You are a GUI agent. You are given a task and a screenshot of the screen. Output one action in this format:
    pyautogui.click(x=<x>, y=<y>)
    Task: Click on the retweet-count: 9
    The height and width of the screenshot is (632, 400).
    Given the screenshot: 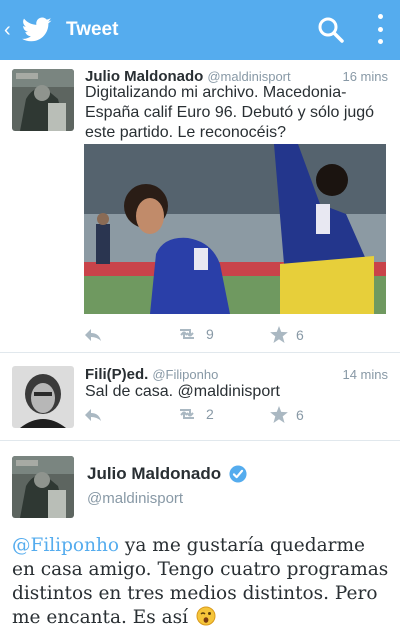 What is the action you would take?
    pyautogui.click(x=210, y=334)
    